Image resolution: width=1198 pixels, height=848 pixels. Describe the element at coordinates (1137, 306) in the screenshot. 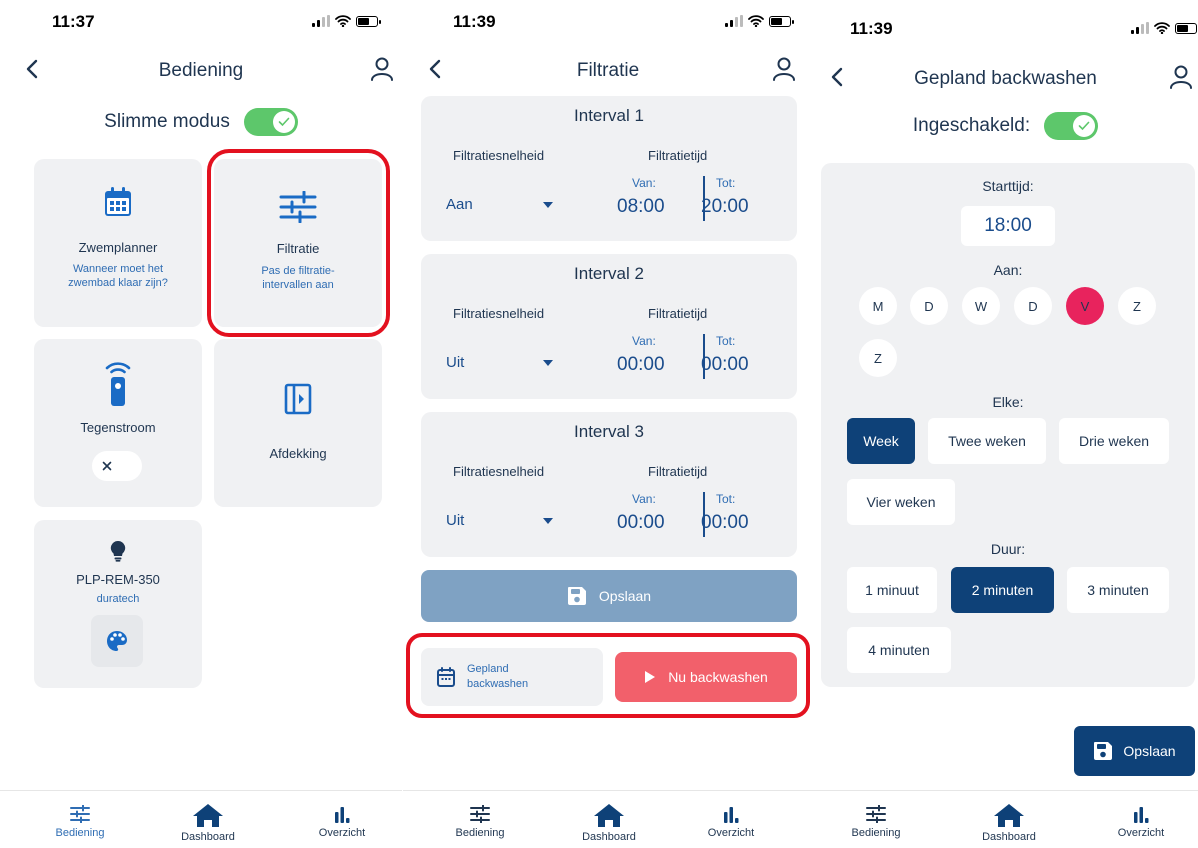

I see `day-saturday: Z` at that location.